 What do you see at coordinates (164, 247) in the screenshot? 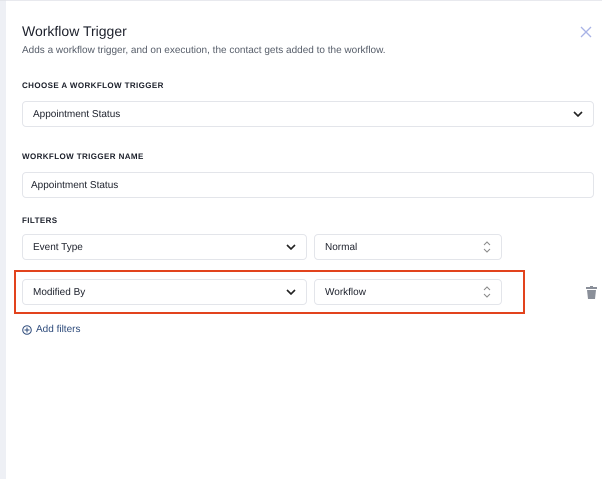
I see `filter-field-select: Event Type` at bounding box center [164, 247].